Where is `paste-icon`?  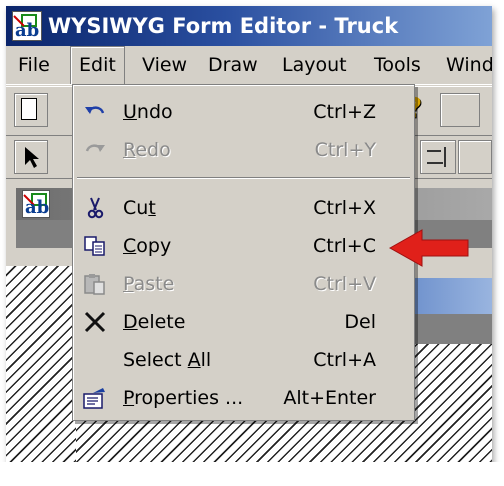 paste-icon is located at coordinates (94, 284).